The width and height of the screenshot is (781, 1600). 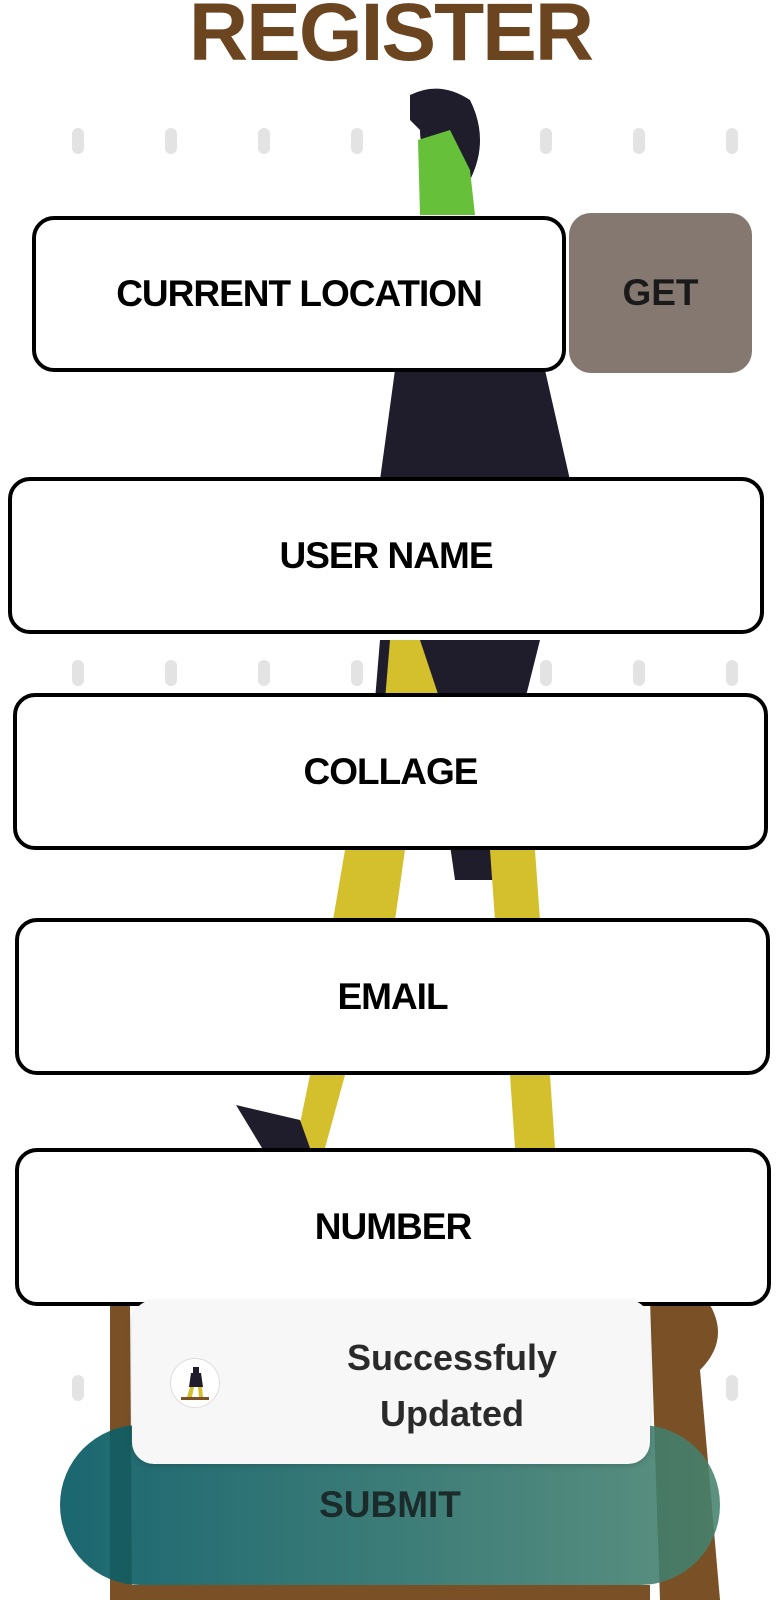 I want to click on success-toast: Successfuly Updated, so click(x=391, y=1382).